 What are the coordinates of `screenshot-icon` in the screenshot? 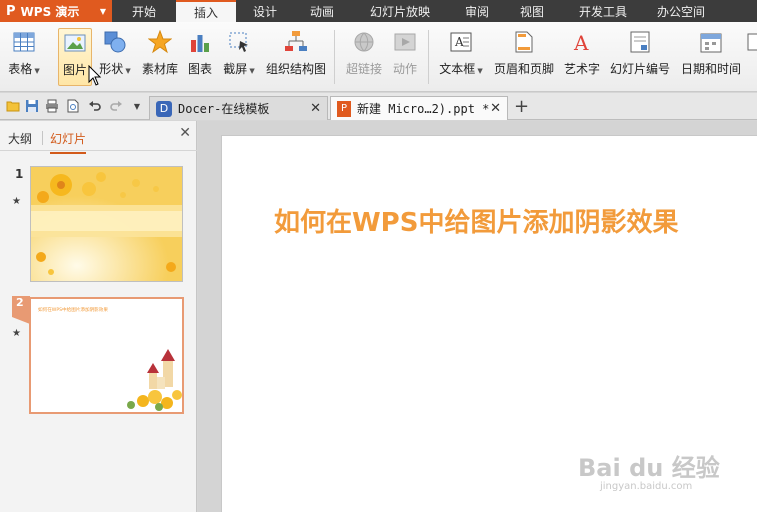 It's located at (239, 42).